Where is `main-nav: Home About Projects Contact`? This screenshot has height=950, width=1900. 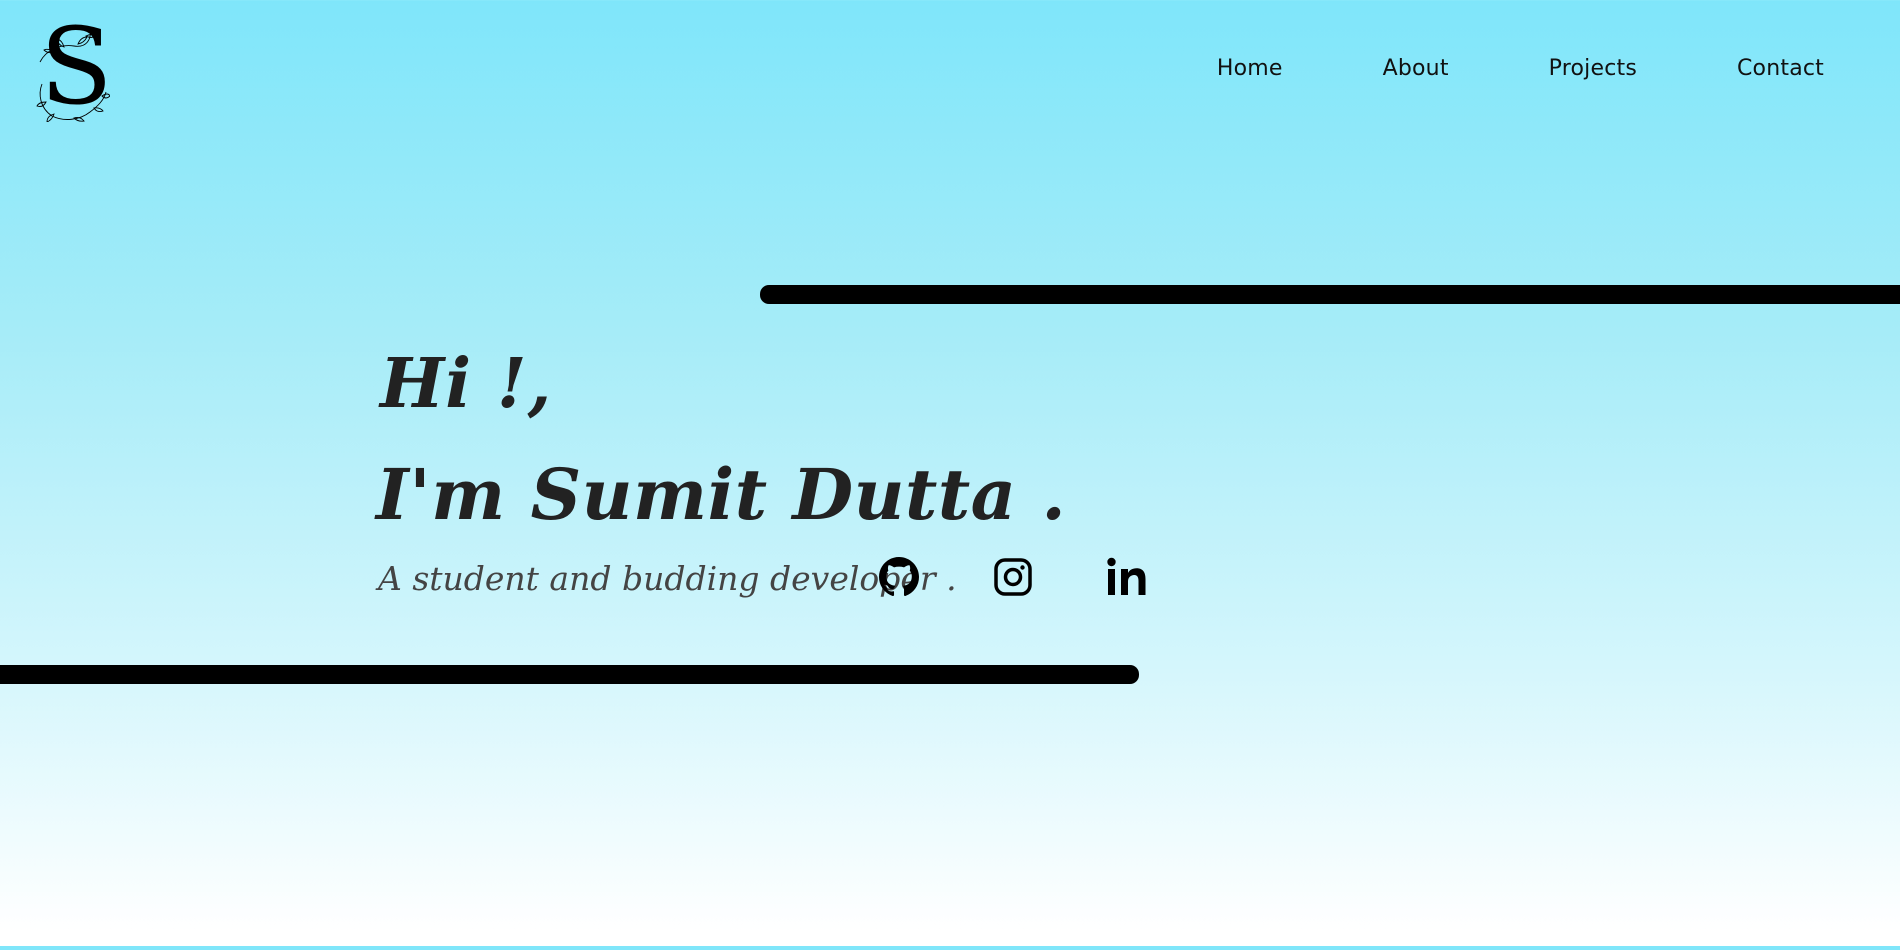
main-nav: Home About Projects Contact is located at coordinates (1520, 68).